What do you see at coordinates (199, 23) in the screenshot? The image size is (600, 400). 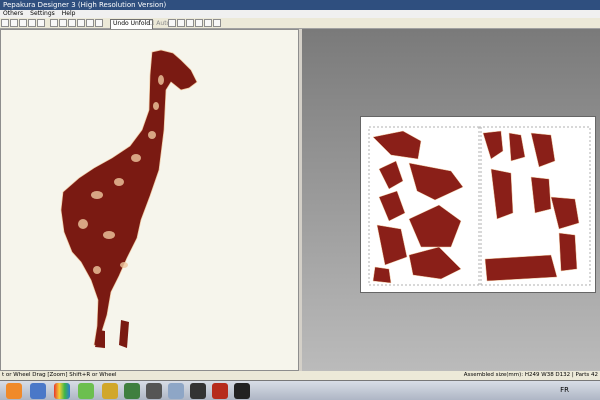 I see `flip-icon` at bounding box center [199, 23].